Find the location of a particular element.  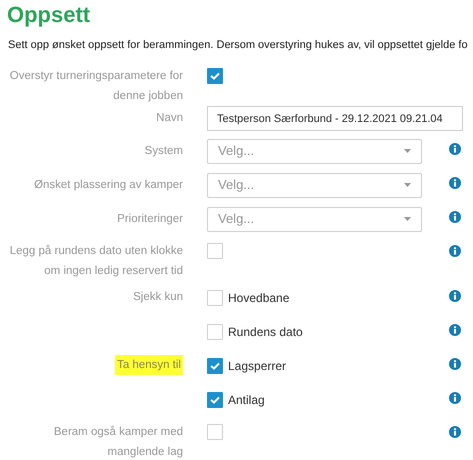

description-text: Sett opp ønsket oppsett for berammingen. Dersom overstyring hukes av, vil oppsettet gjelde fo is located at coordinates (238, 45).